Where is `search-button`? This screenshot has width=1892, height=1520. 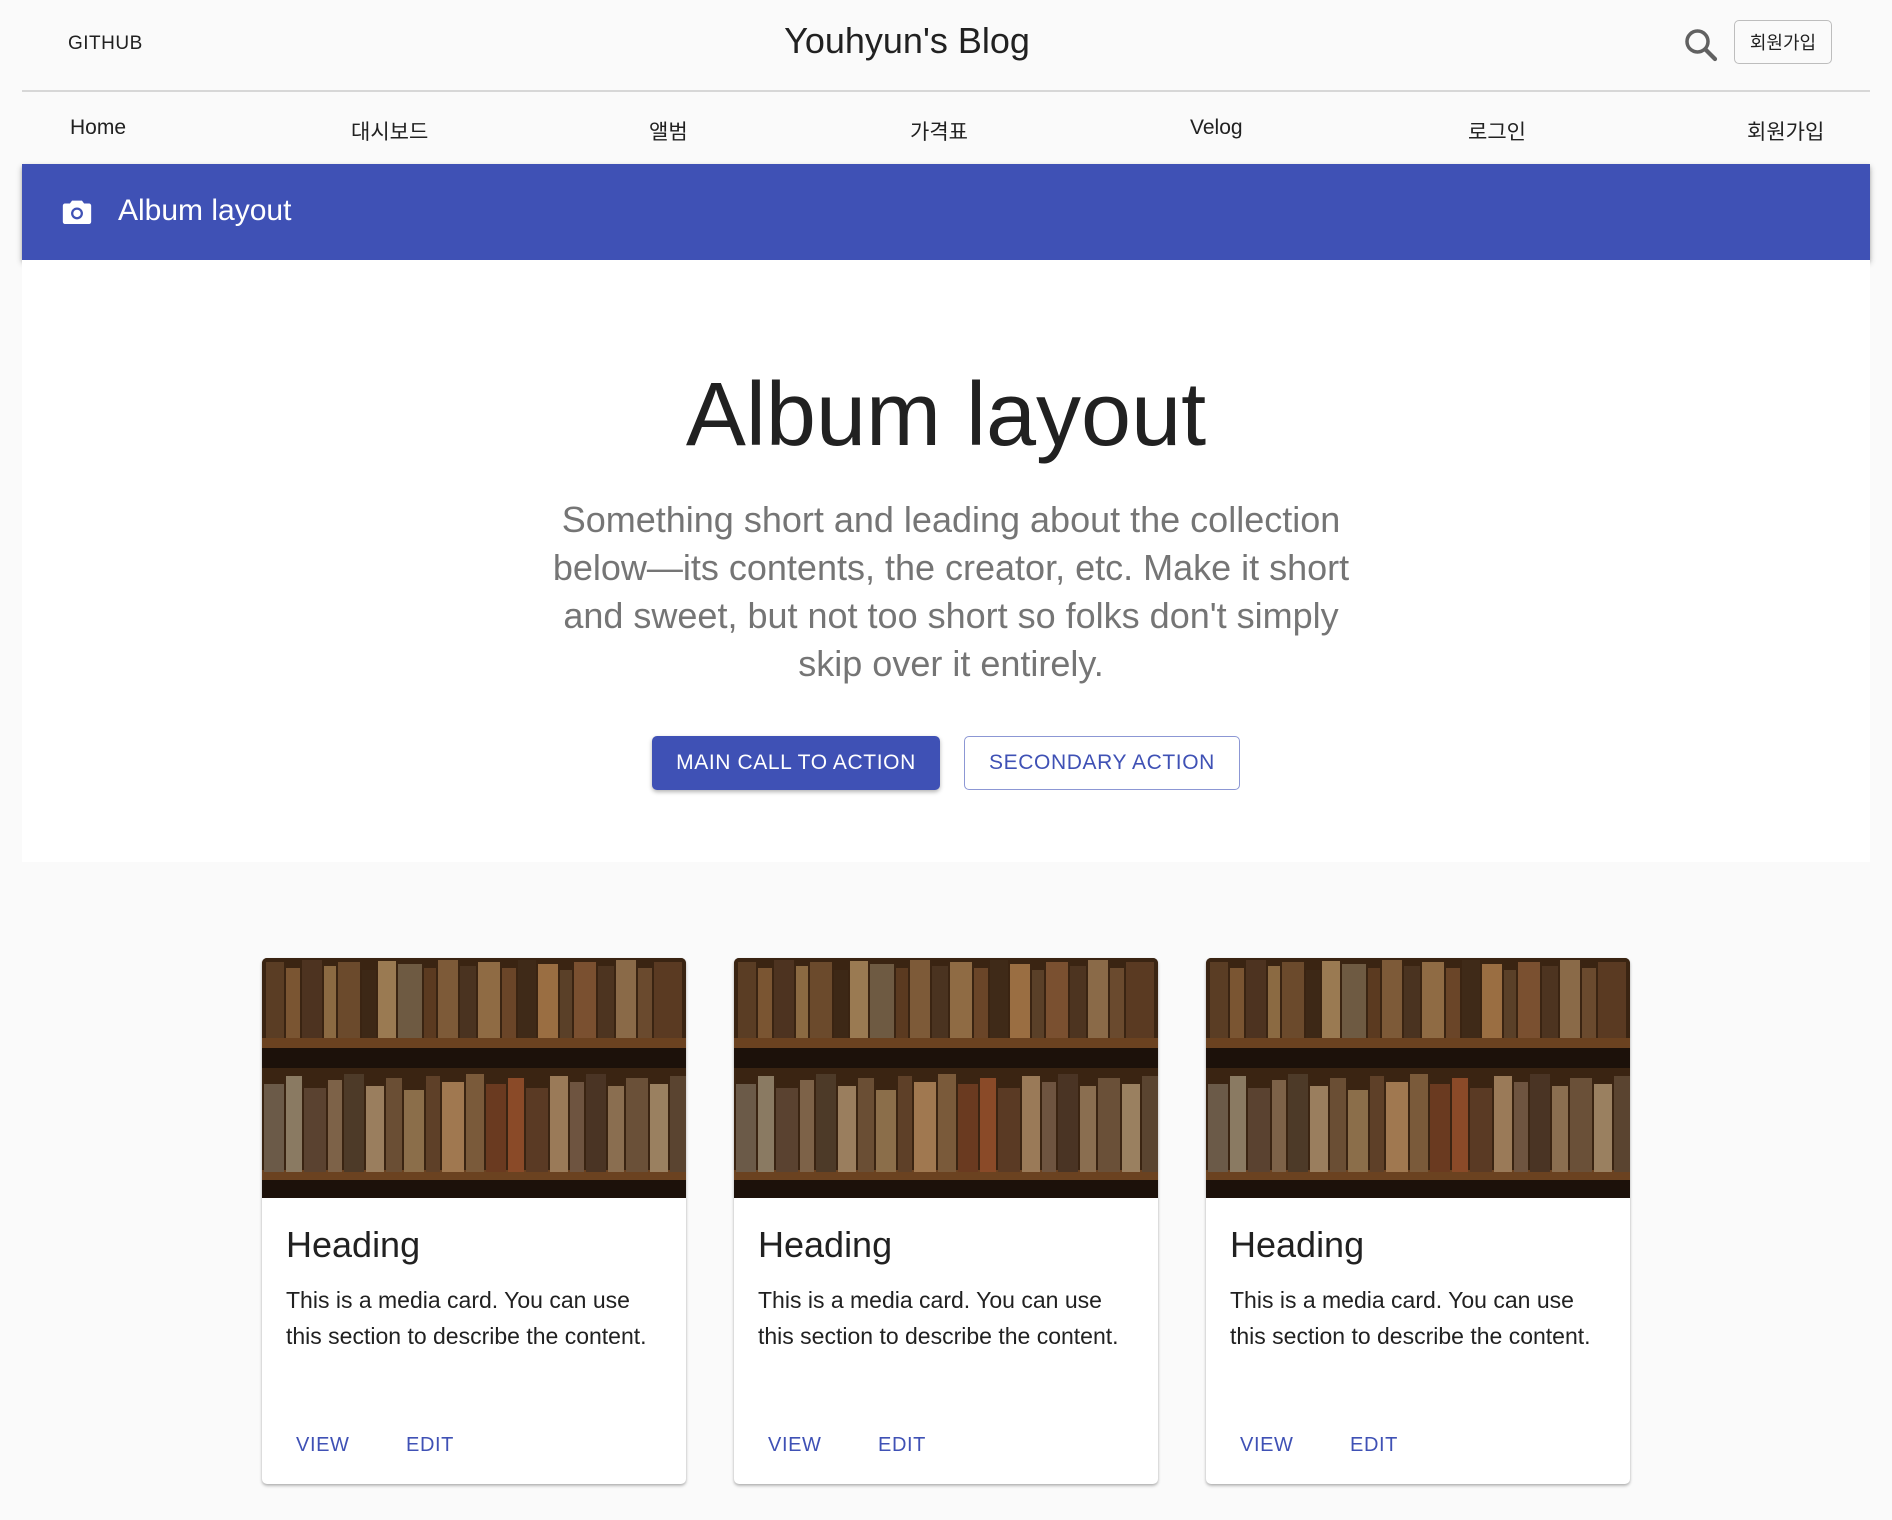
search-button is located at coordinates (1701, 45).